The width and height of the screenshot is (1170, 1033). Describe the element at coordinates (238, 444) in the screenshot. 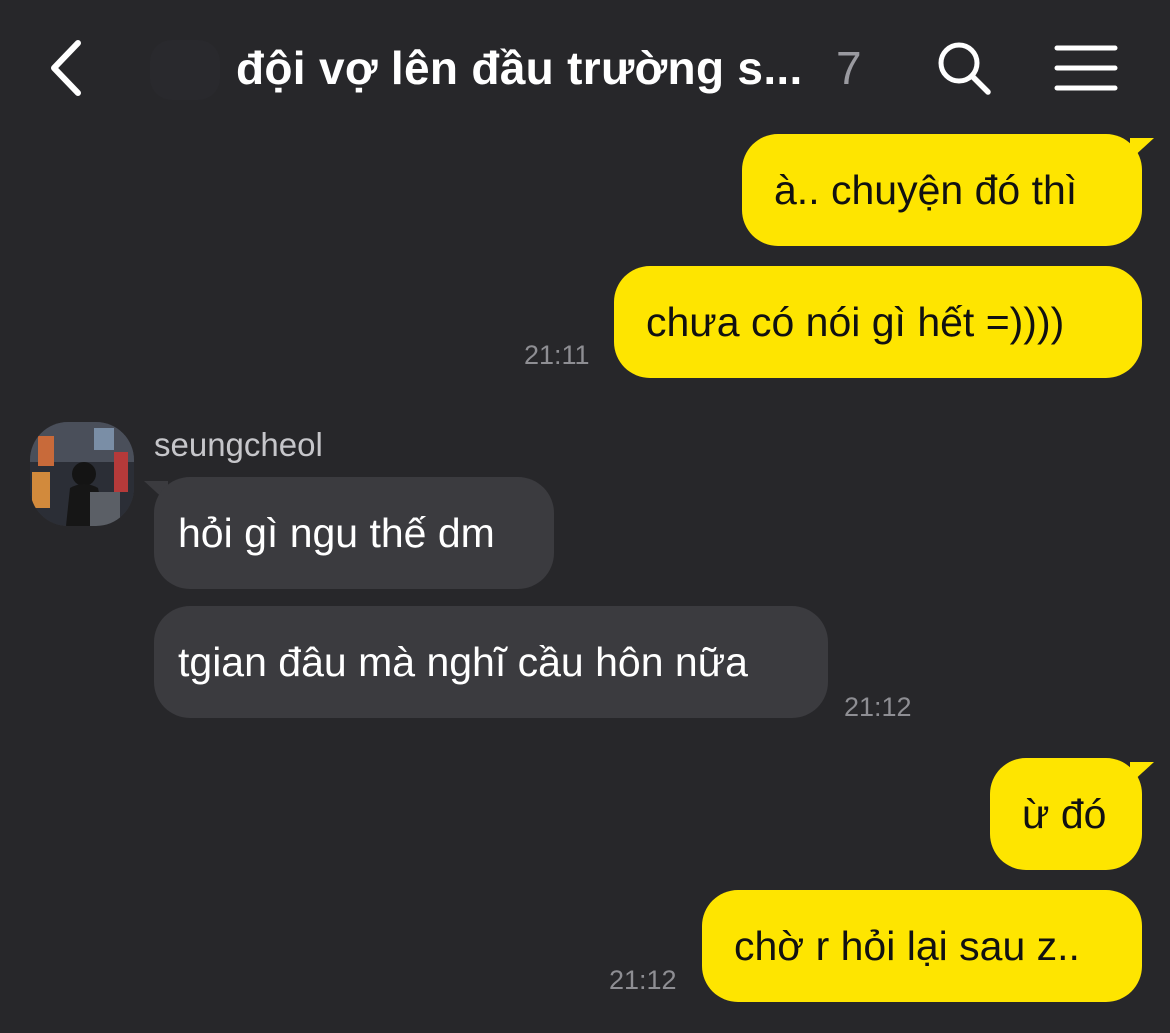

I see `sender-name: seungcheol` at that location.